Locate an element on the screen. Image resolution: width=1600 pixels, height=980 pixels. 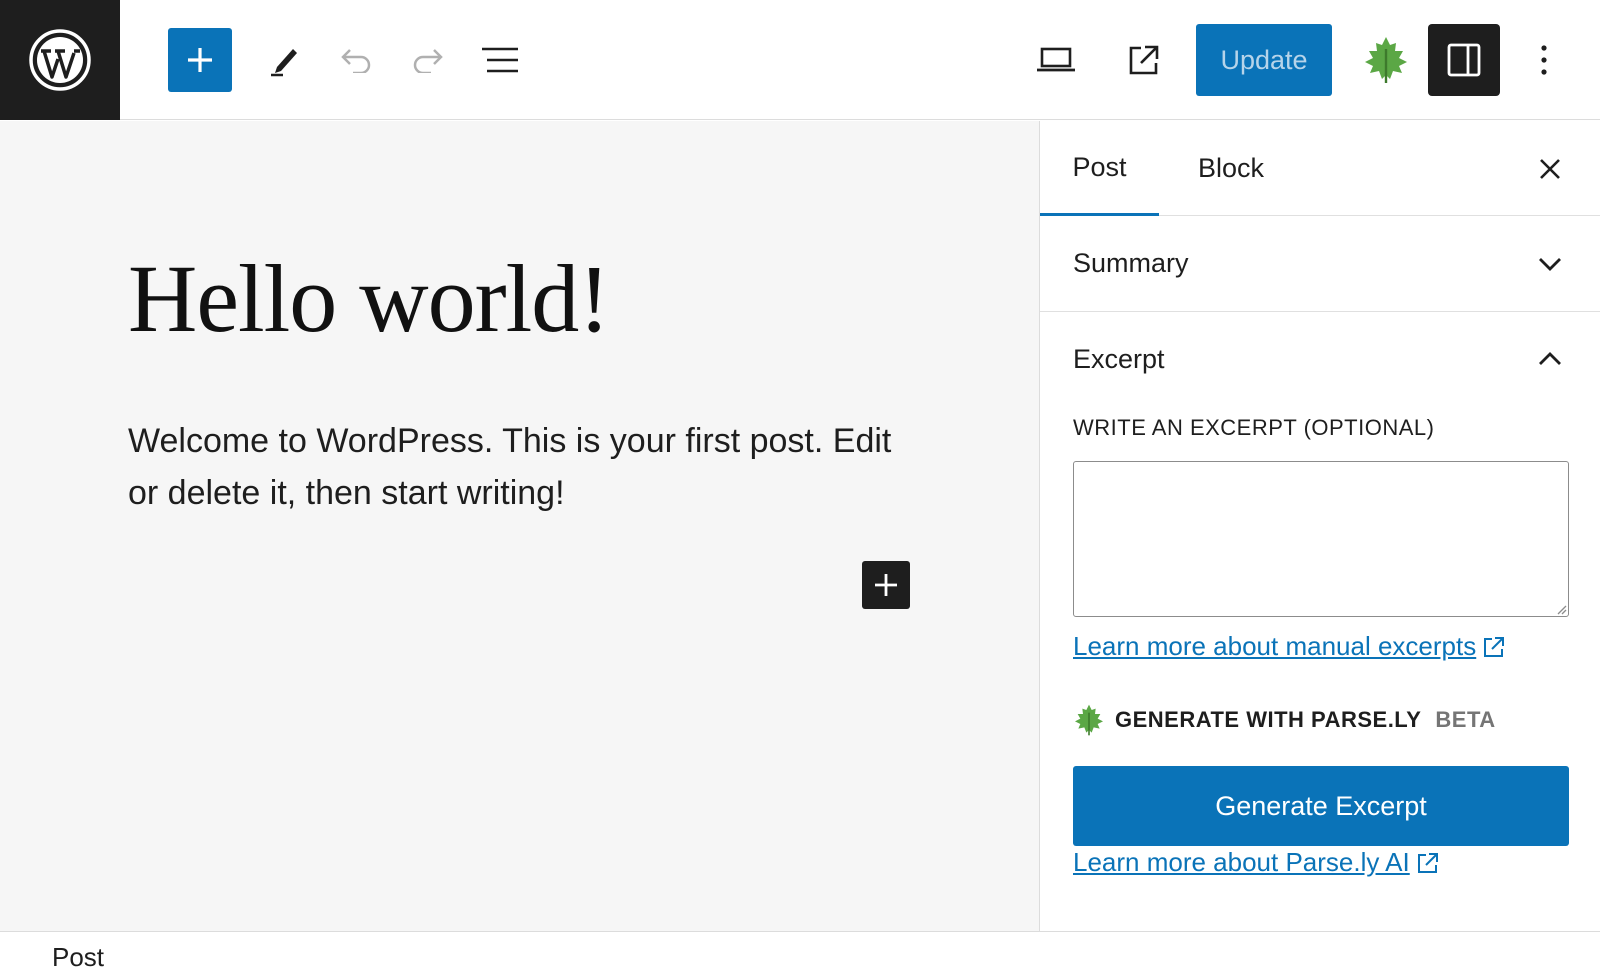
excerpt-panel-title: Excerpt is located at coordinates (1119, 358).